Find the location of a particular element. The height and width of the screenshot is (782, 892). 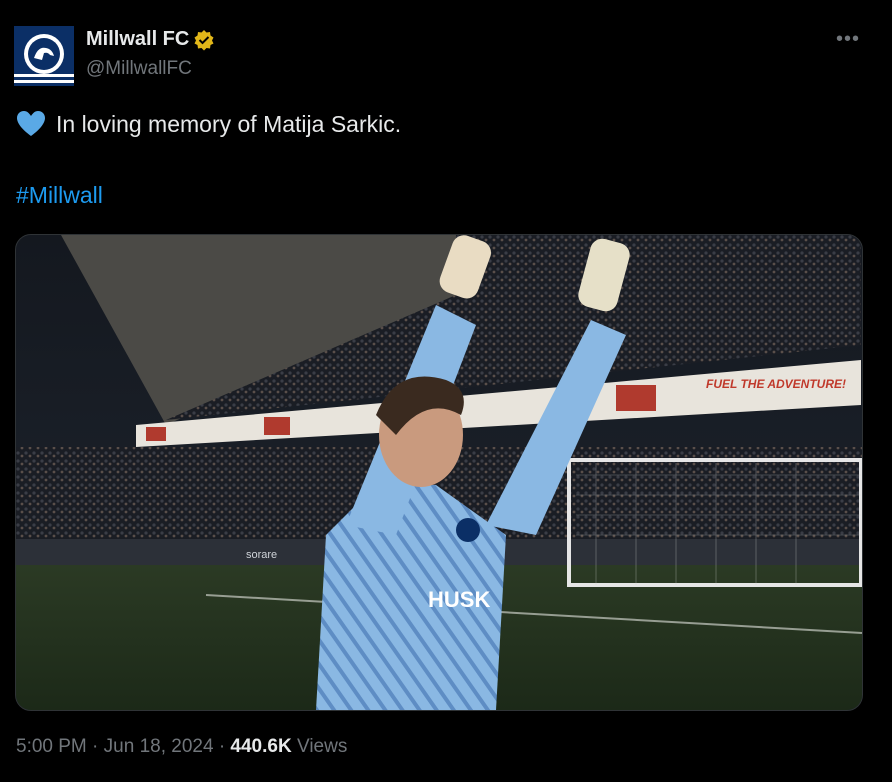

avatar is located at coordinates (44, 56).